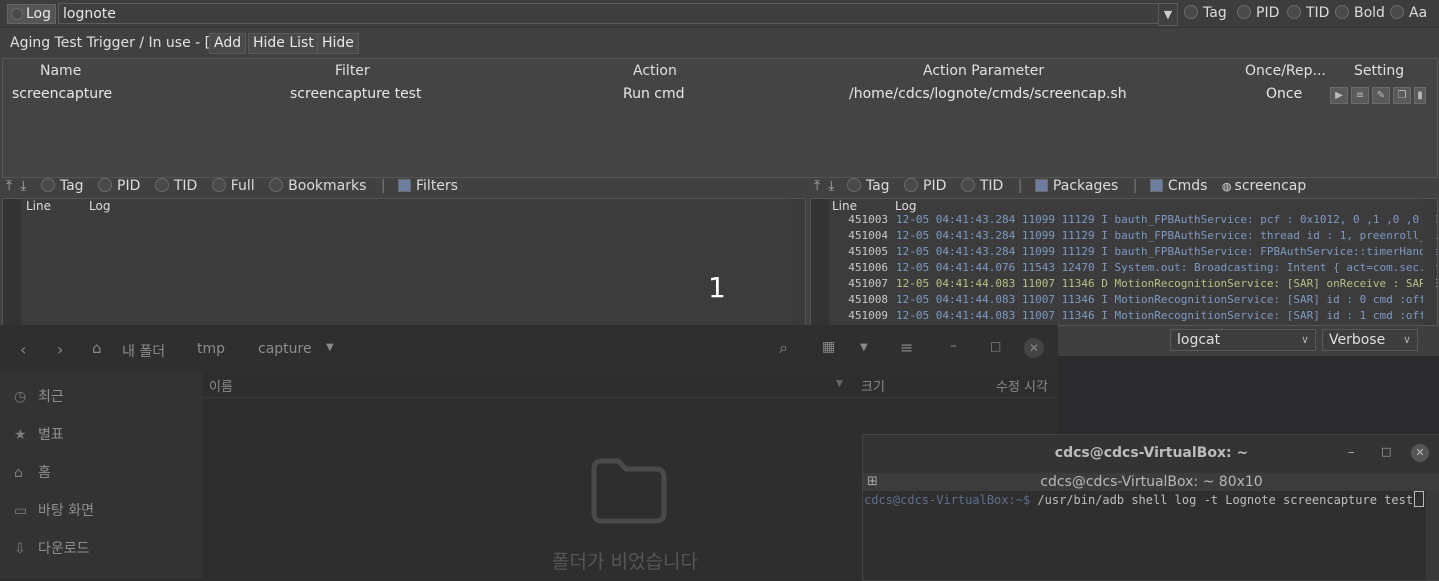 The image size is (1439, 581). What do you see at coordinates (1178, 186) in the screenshot?
I see `right-cmds-toggle: Cmds` at bounding box center [1178, 186].